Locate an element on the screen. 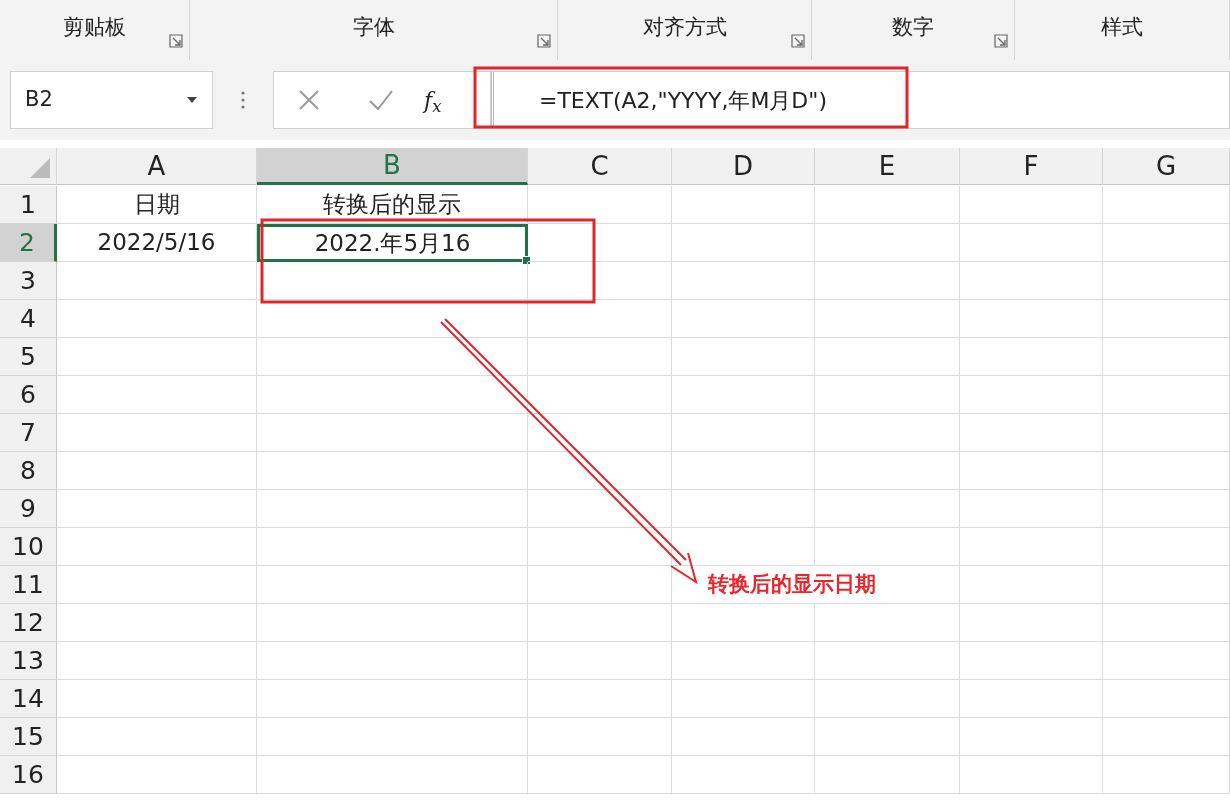 Image resolution: width=1230 pixels, height=808 pixels. column-header: A is located at coordinates (157, 166).